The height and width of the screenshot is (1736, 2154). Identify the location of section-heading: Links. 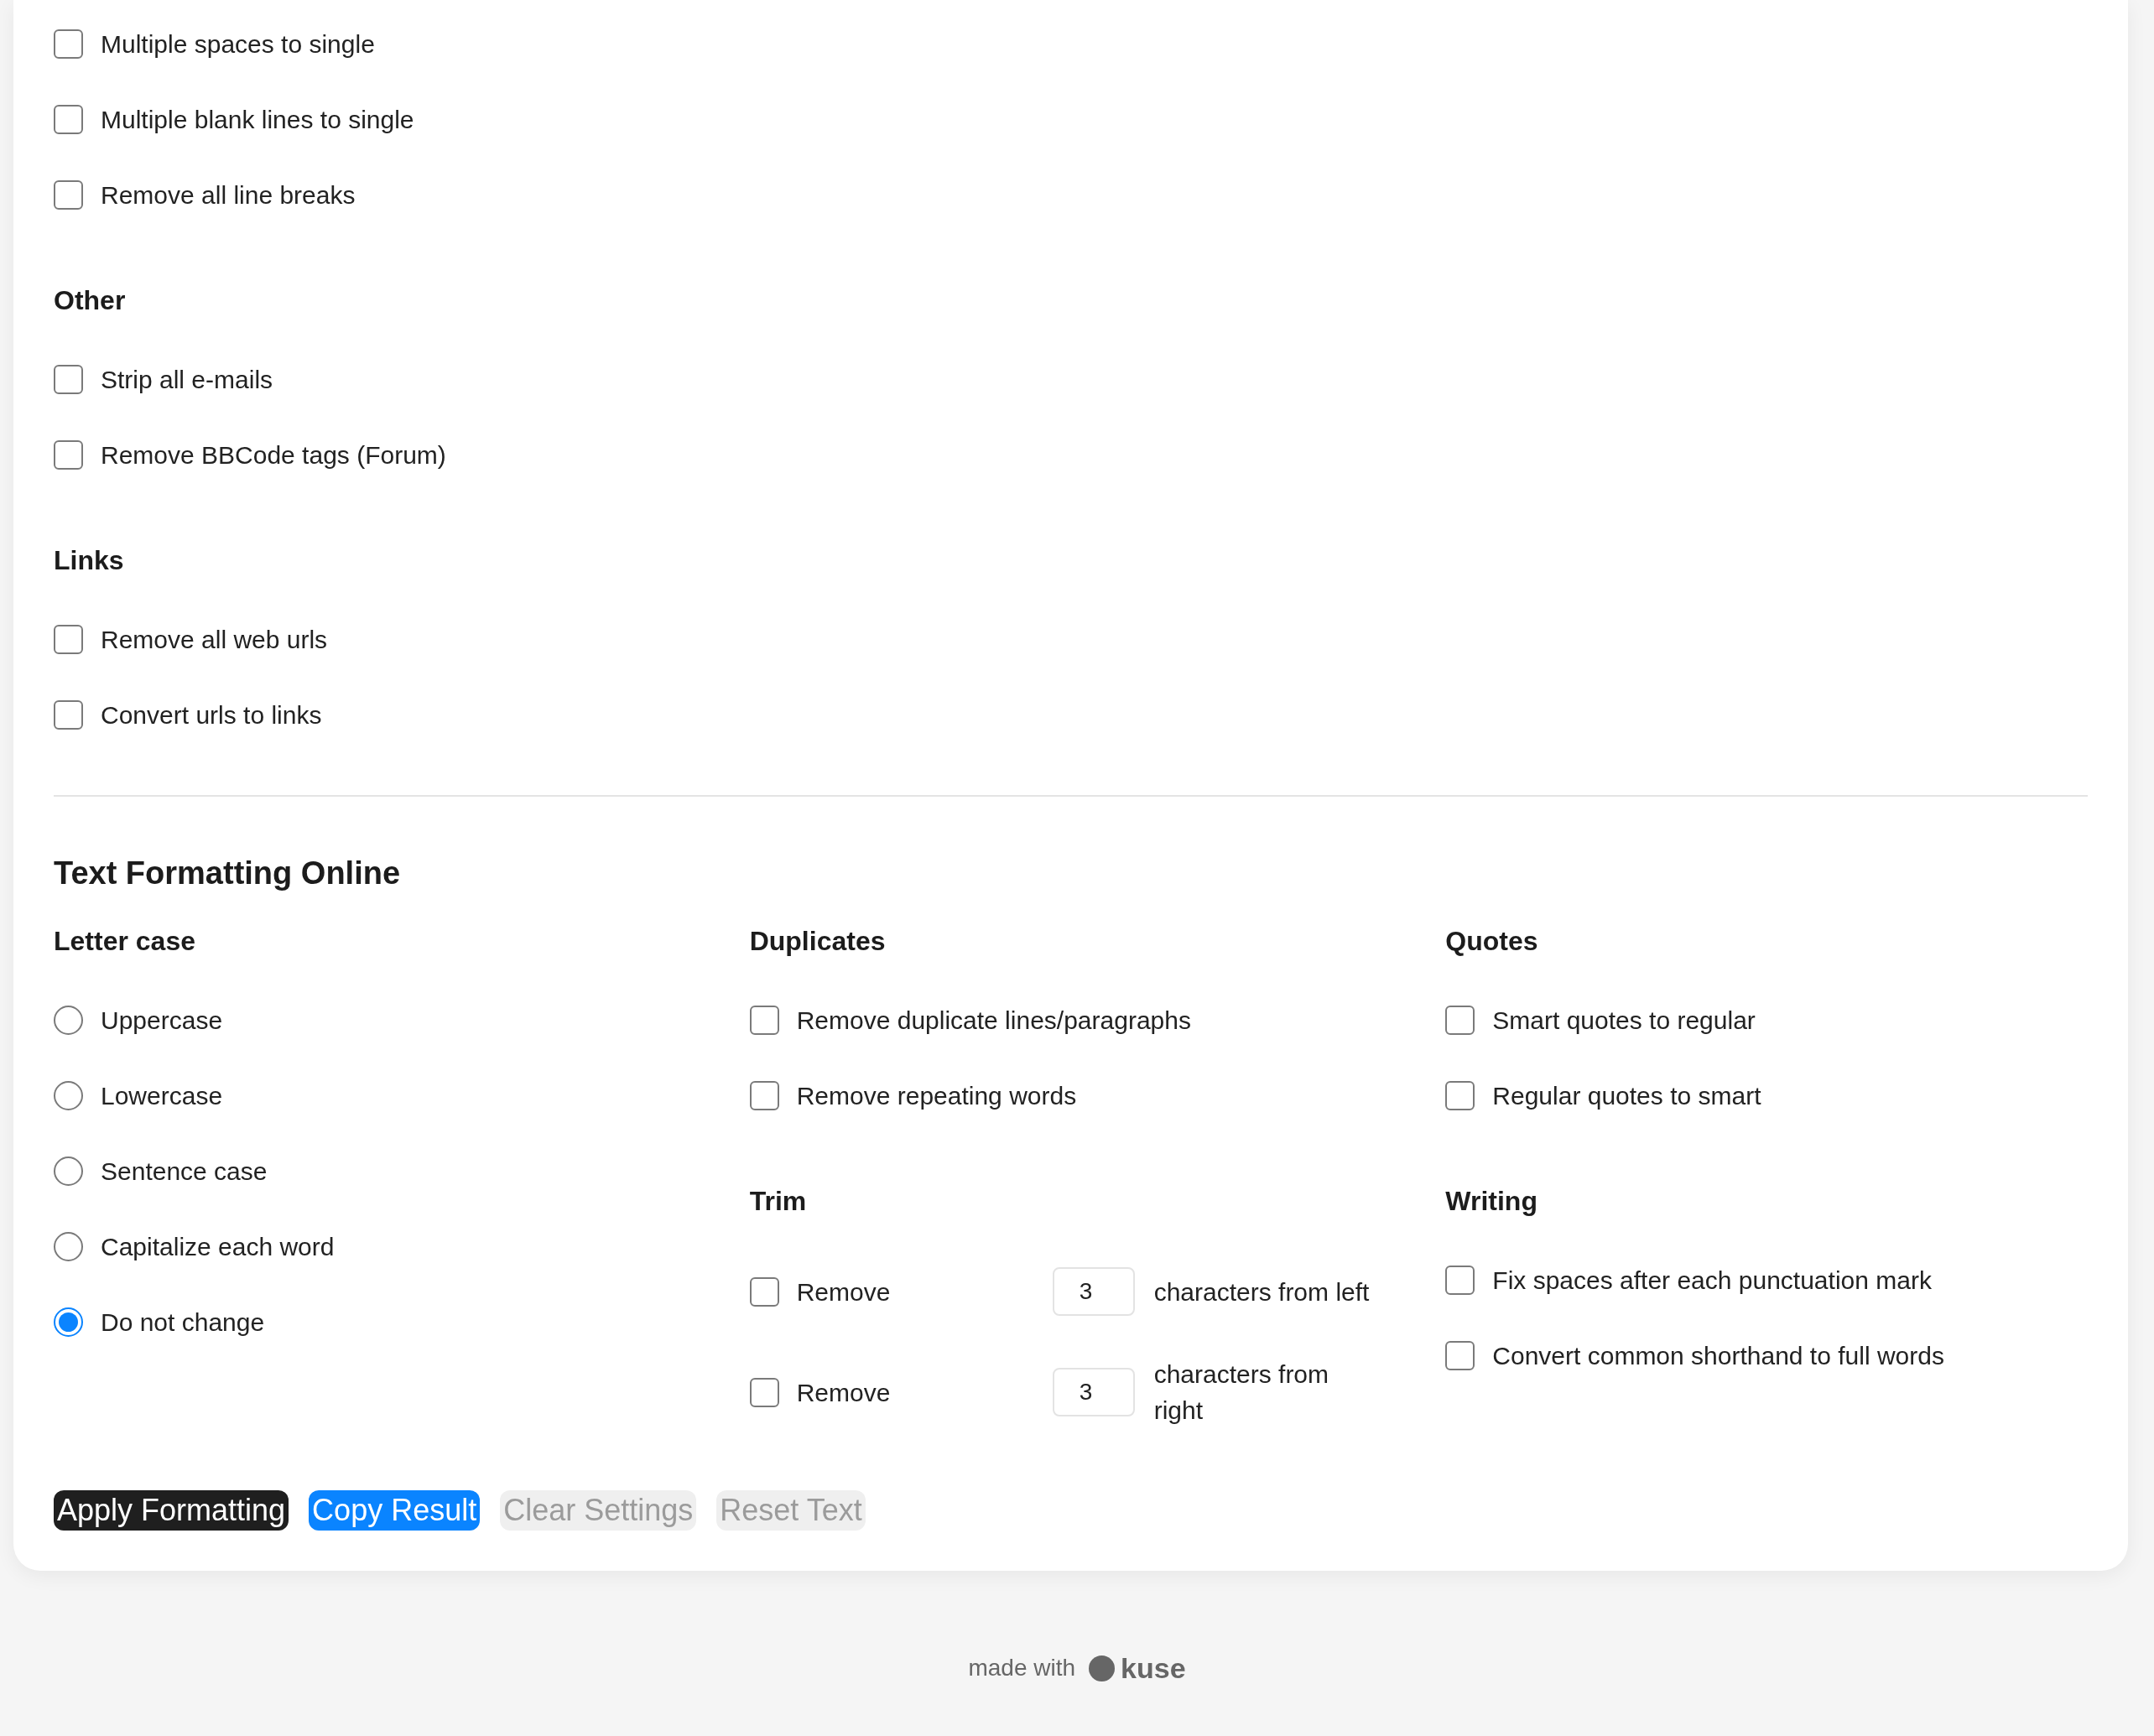
(89, 560).